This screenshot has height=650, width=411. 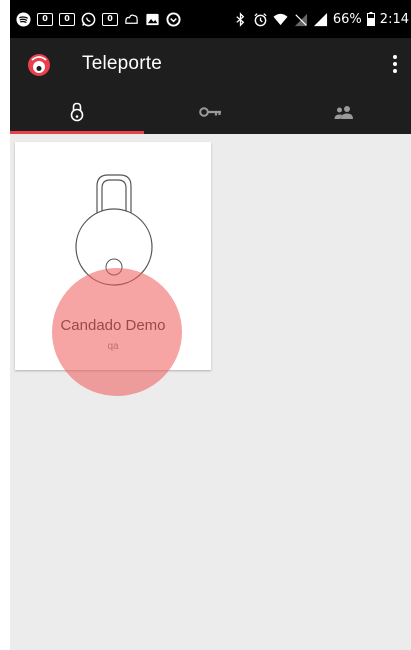 I want to click on tab-keys, so click(x=211, y=112).